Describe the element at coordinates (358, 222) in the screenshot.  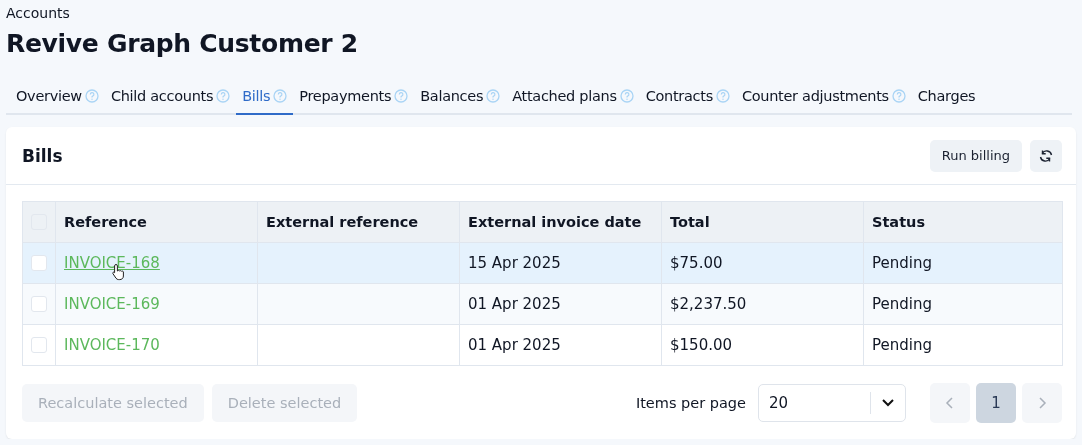
I see `column-header: External reference` at that location.